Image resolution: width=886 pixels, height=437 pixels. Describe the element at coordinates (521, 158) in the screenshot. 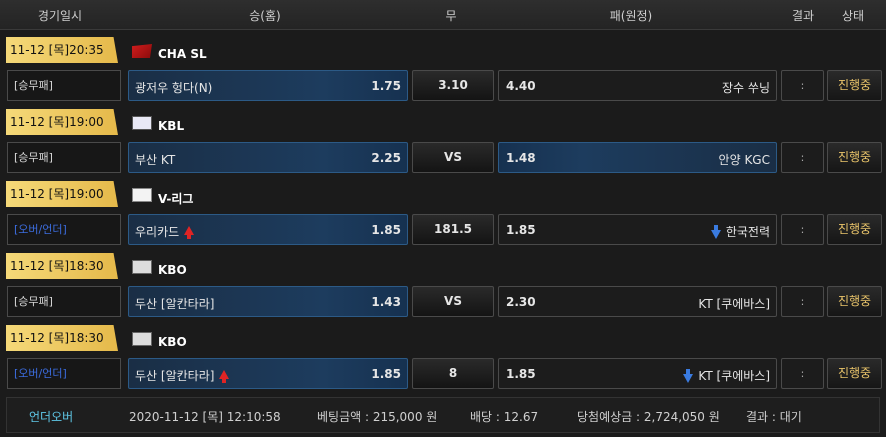

I see `away-odds: 1.48` at that location.